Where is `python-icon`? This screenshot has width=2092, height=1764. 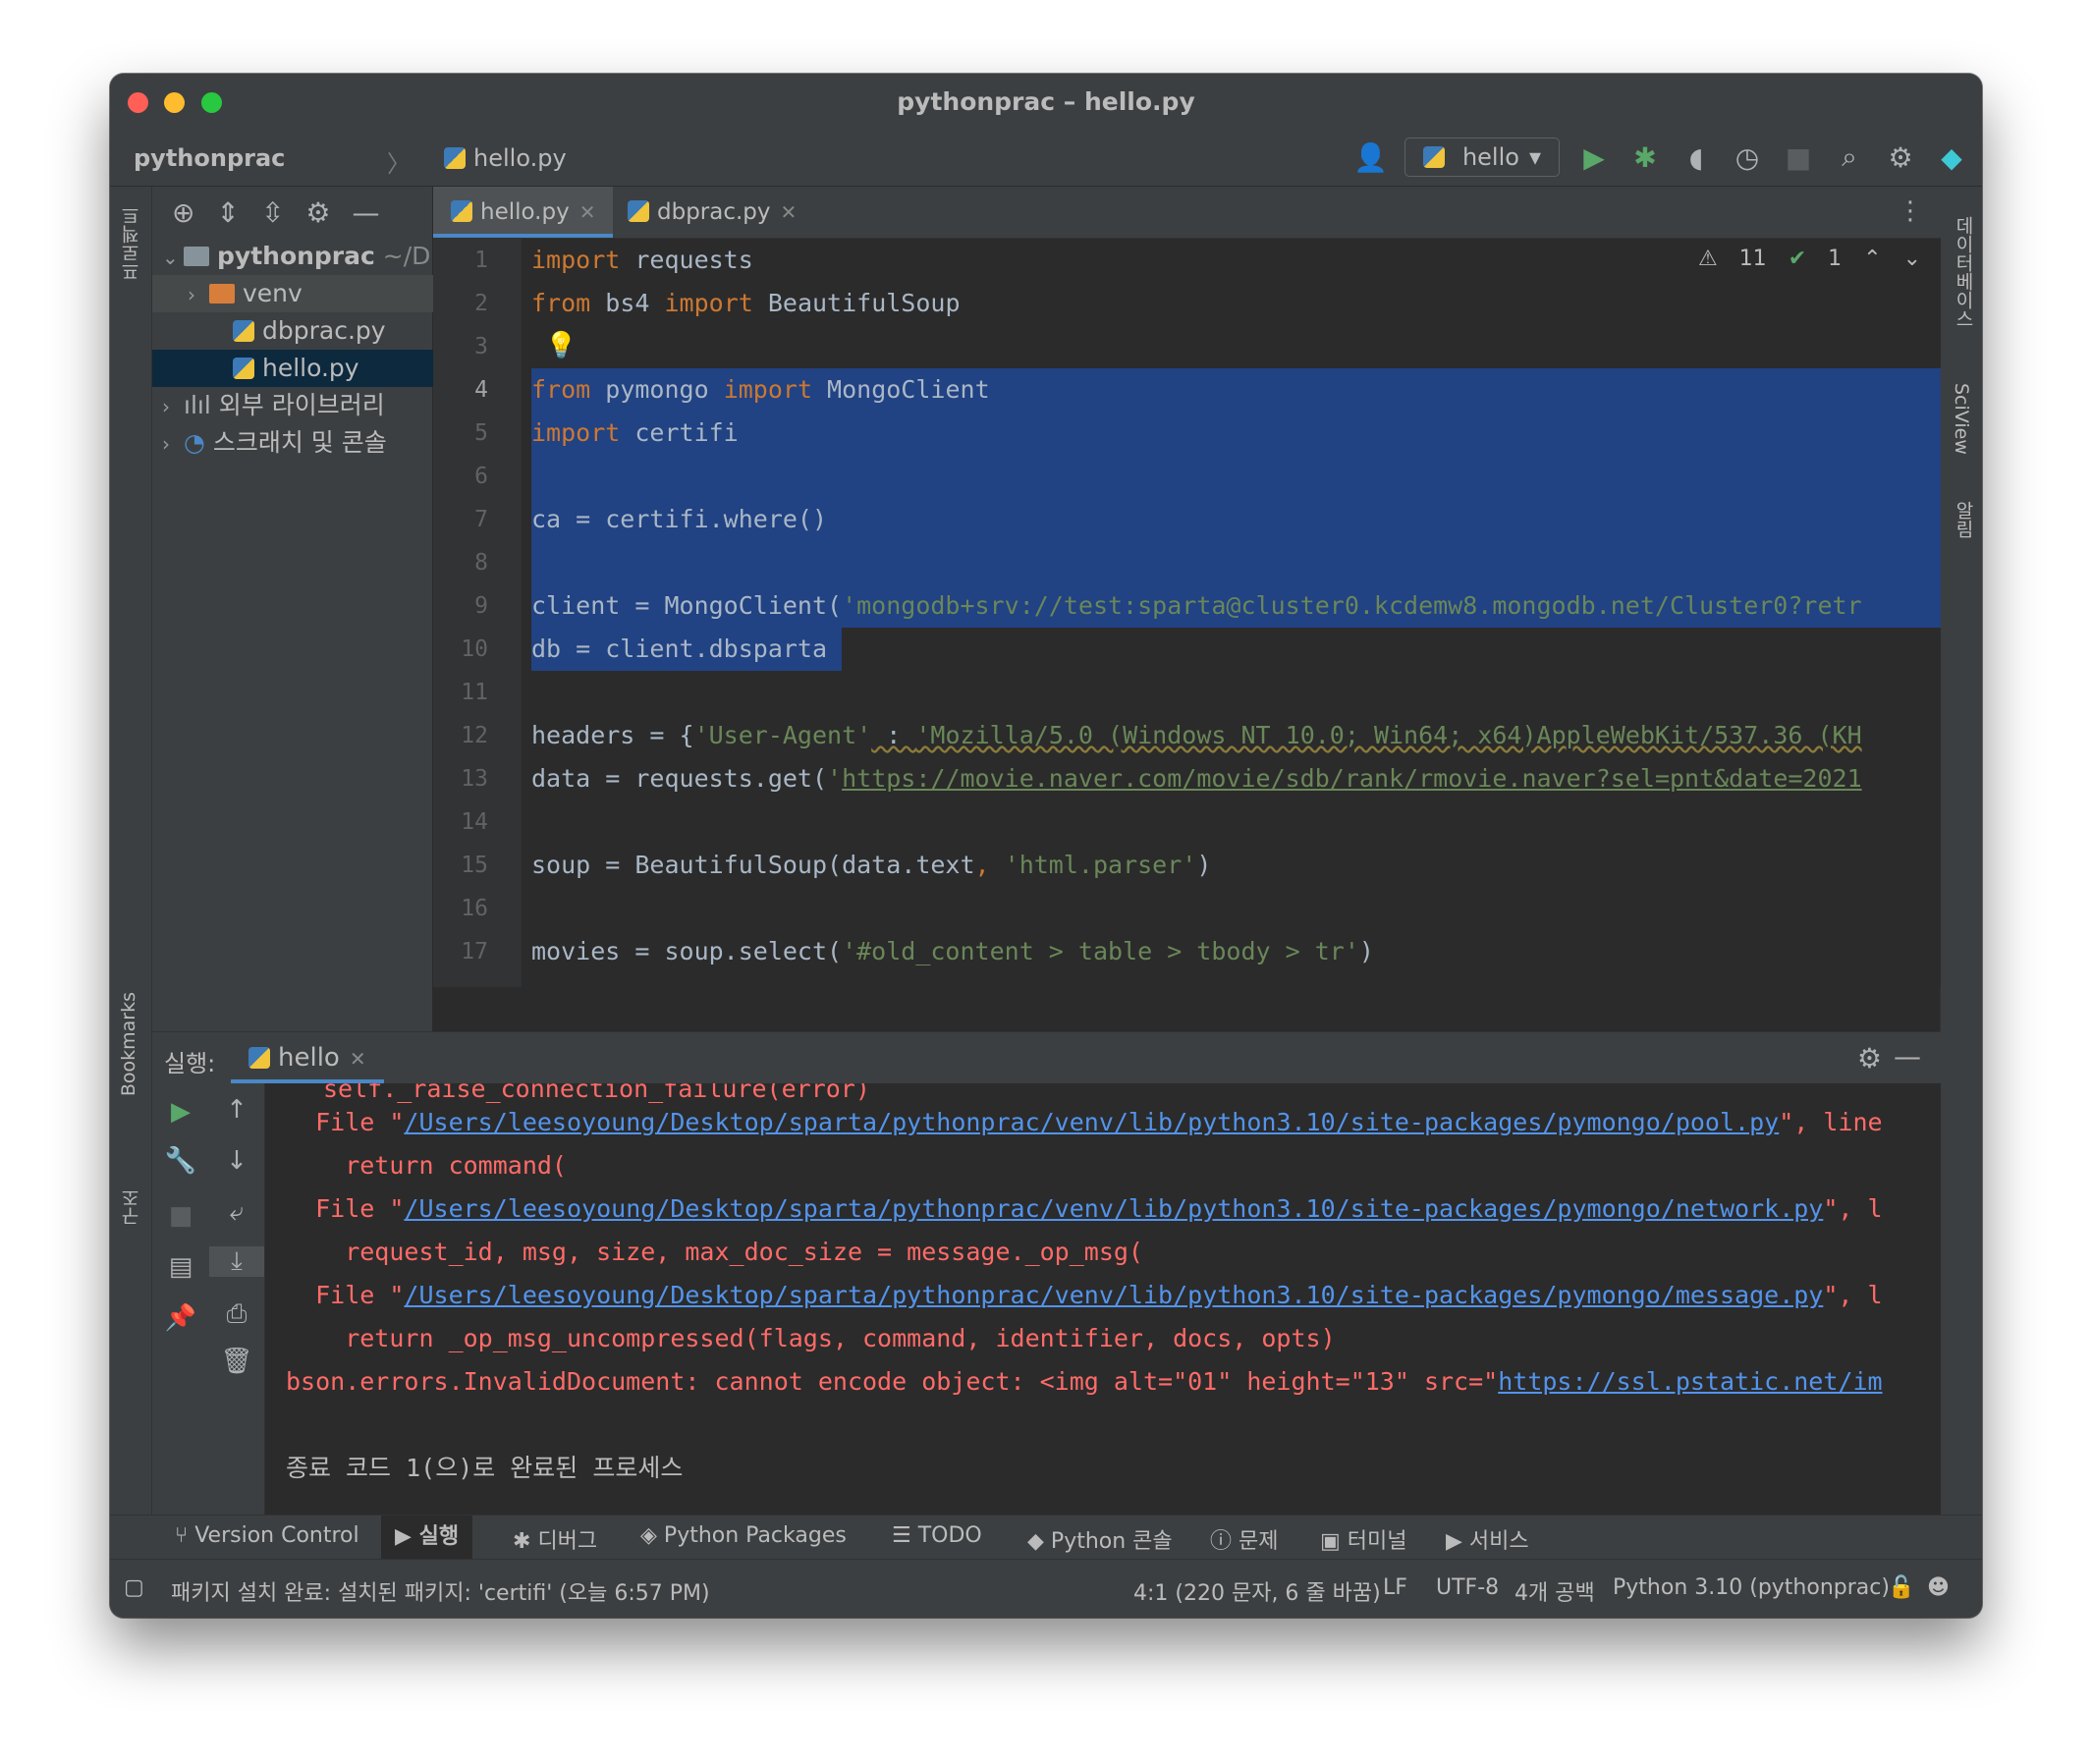
python-icon is located at coordinates (259, 1058).